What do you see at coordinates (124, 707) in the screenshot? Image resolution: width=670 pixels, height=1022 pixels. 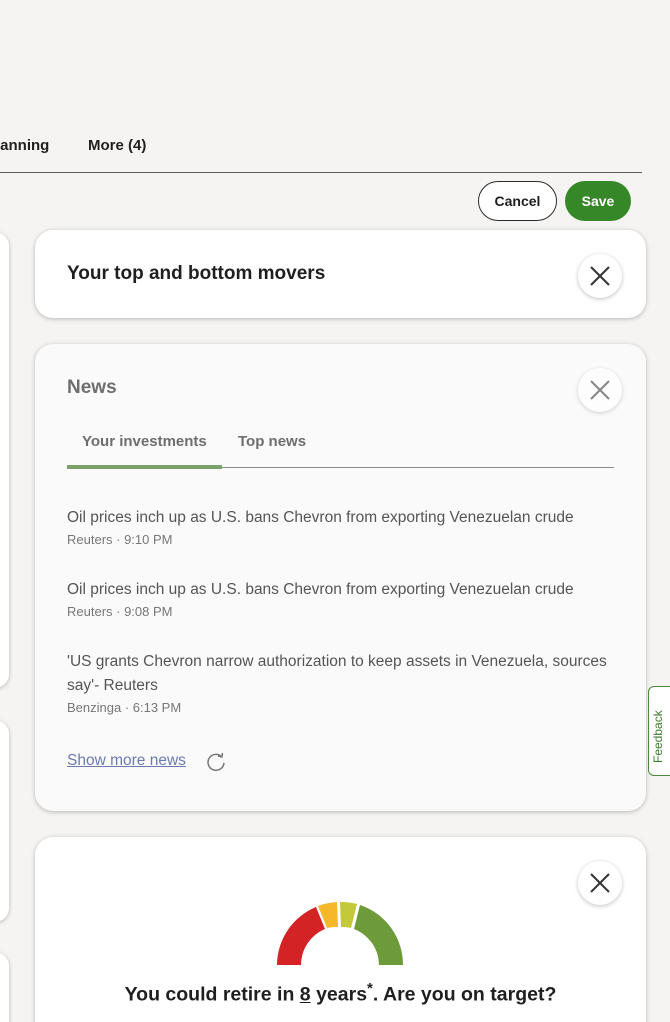 I see `news-meta: Benzinga · 6:13 PM` at bounding box center [124, 707].